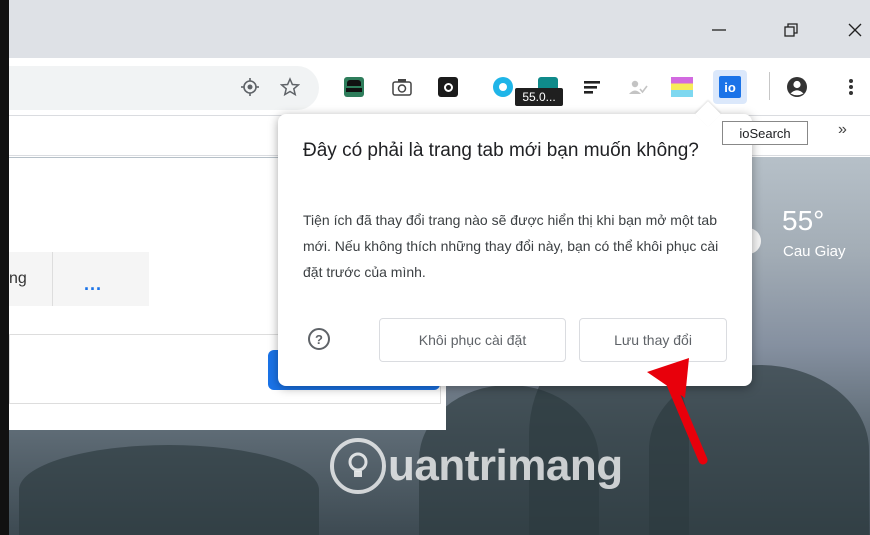 The height and width of the screenshot is (535, 870). I want to click on help-icon: ?, so click(319, 339).